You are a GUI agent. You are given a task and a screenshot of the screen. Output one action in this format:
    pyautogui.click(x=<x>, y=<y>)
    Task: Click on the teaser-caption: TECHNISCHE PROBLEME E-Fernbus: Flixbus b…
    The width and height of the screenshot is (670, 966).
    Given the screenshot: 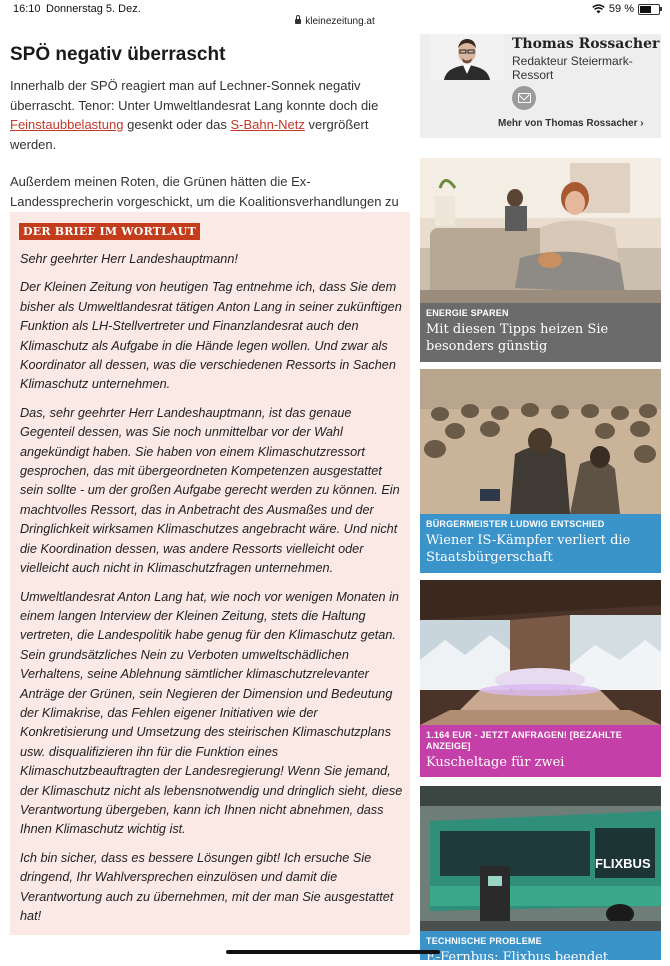 What is the action you would take?
    pyautogui.click(x=540, y=948)
    